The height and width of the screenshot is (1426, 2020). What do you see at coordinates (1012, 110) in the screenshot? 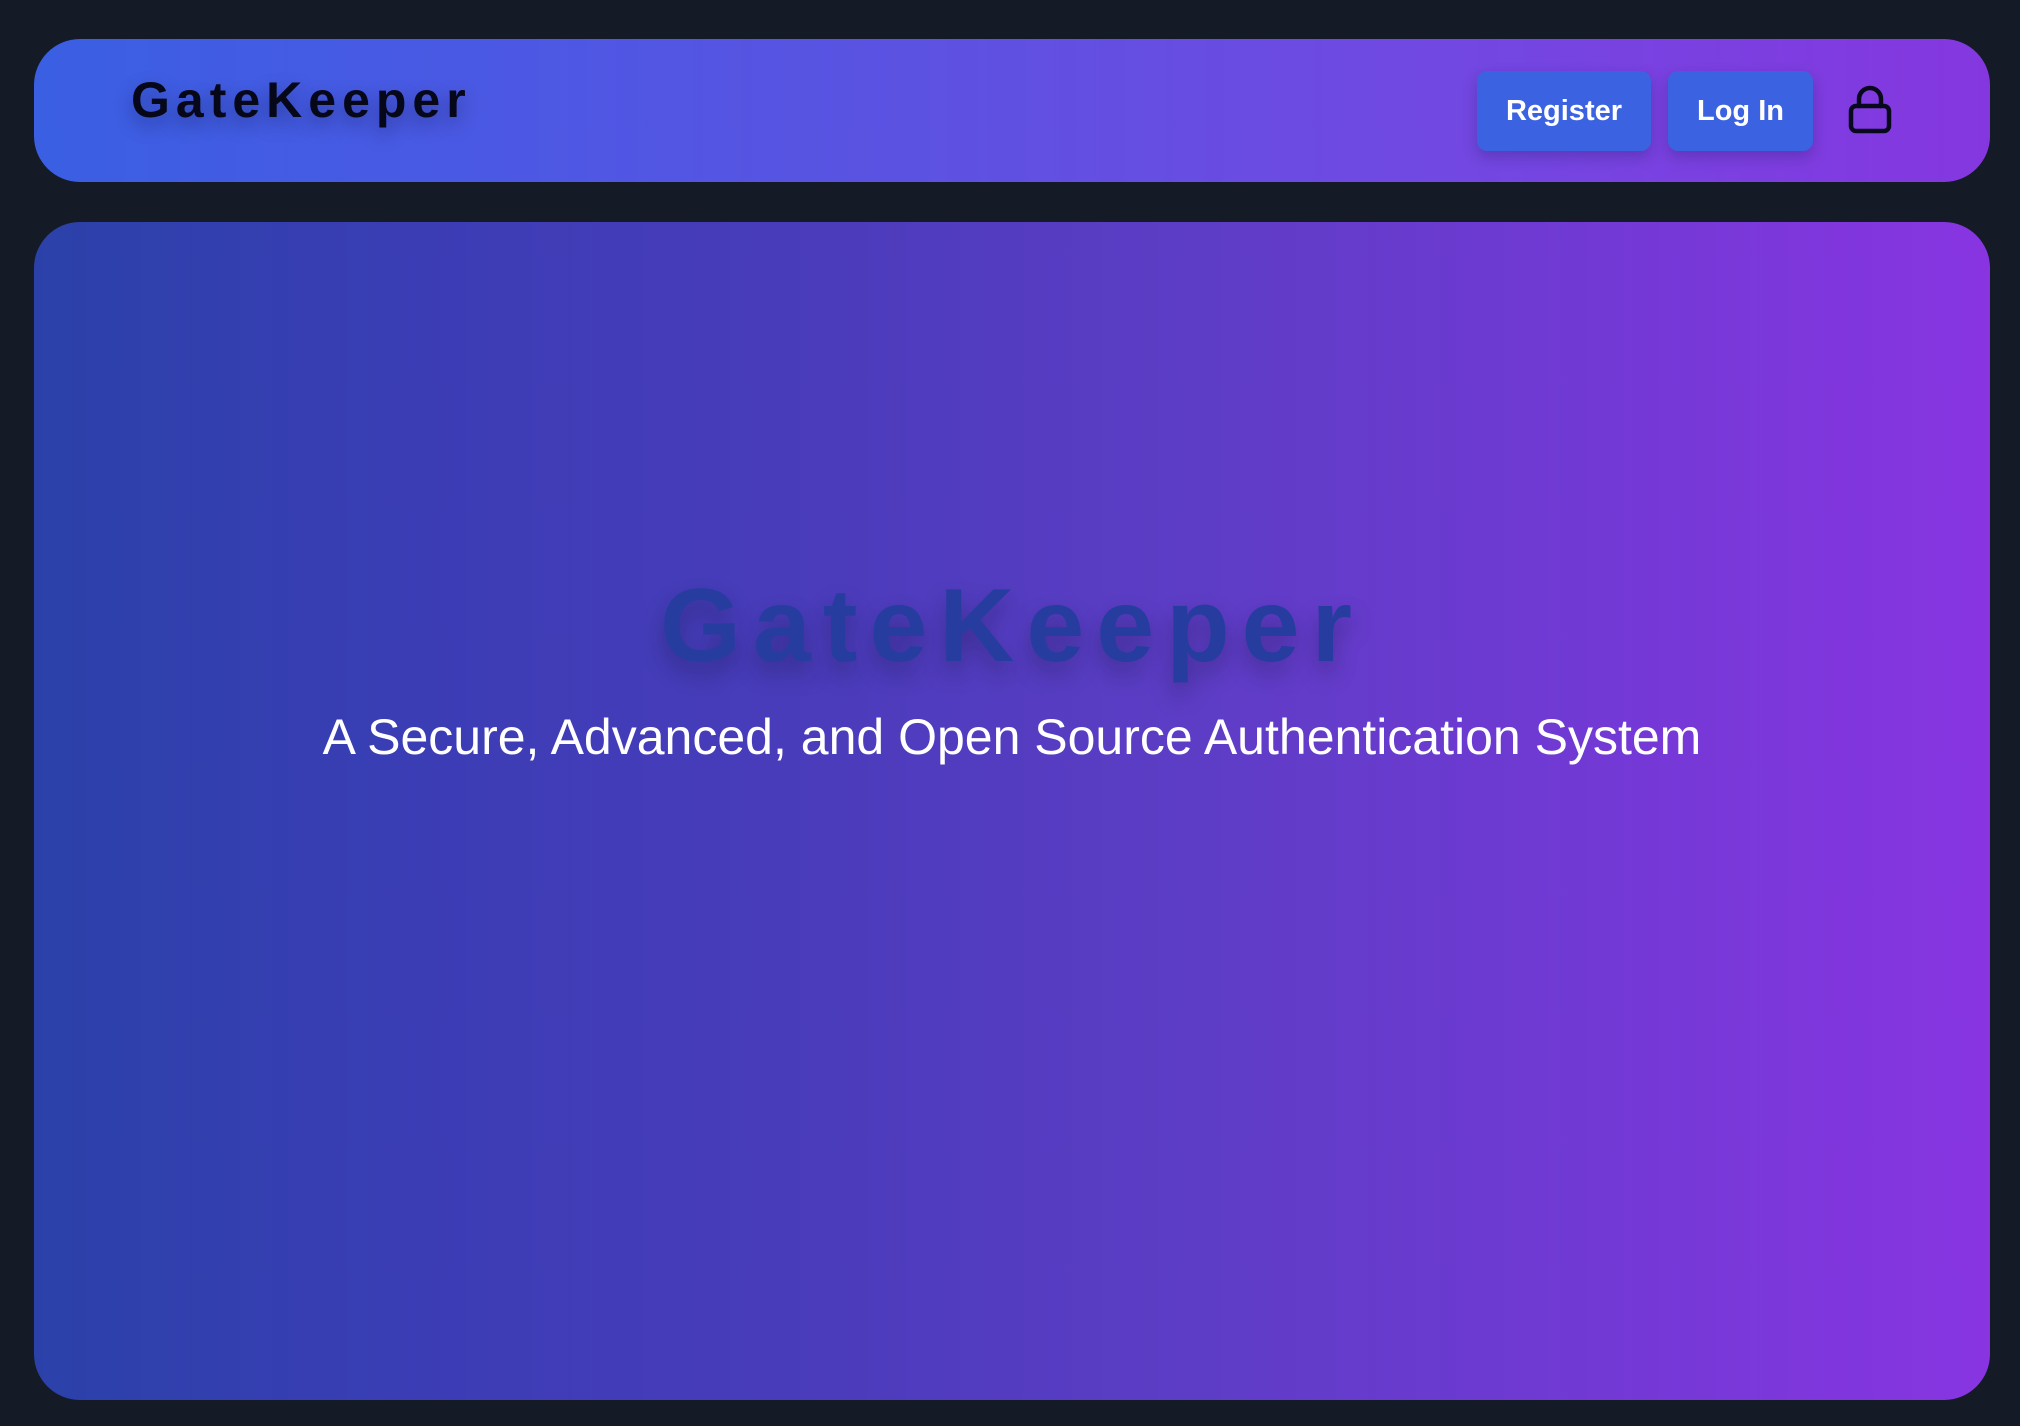
I see `top-navbar: GateKeeper Register Log In` at bounding box center [1012, 110].